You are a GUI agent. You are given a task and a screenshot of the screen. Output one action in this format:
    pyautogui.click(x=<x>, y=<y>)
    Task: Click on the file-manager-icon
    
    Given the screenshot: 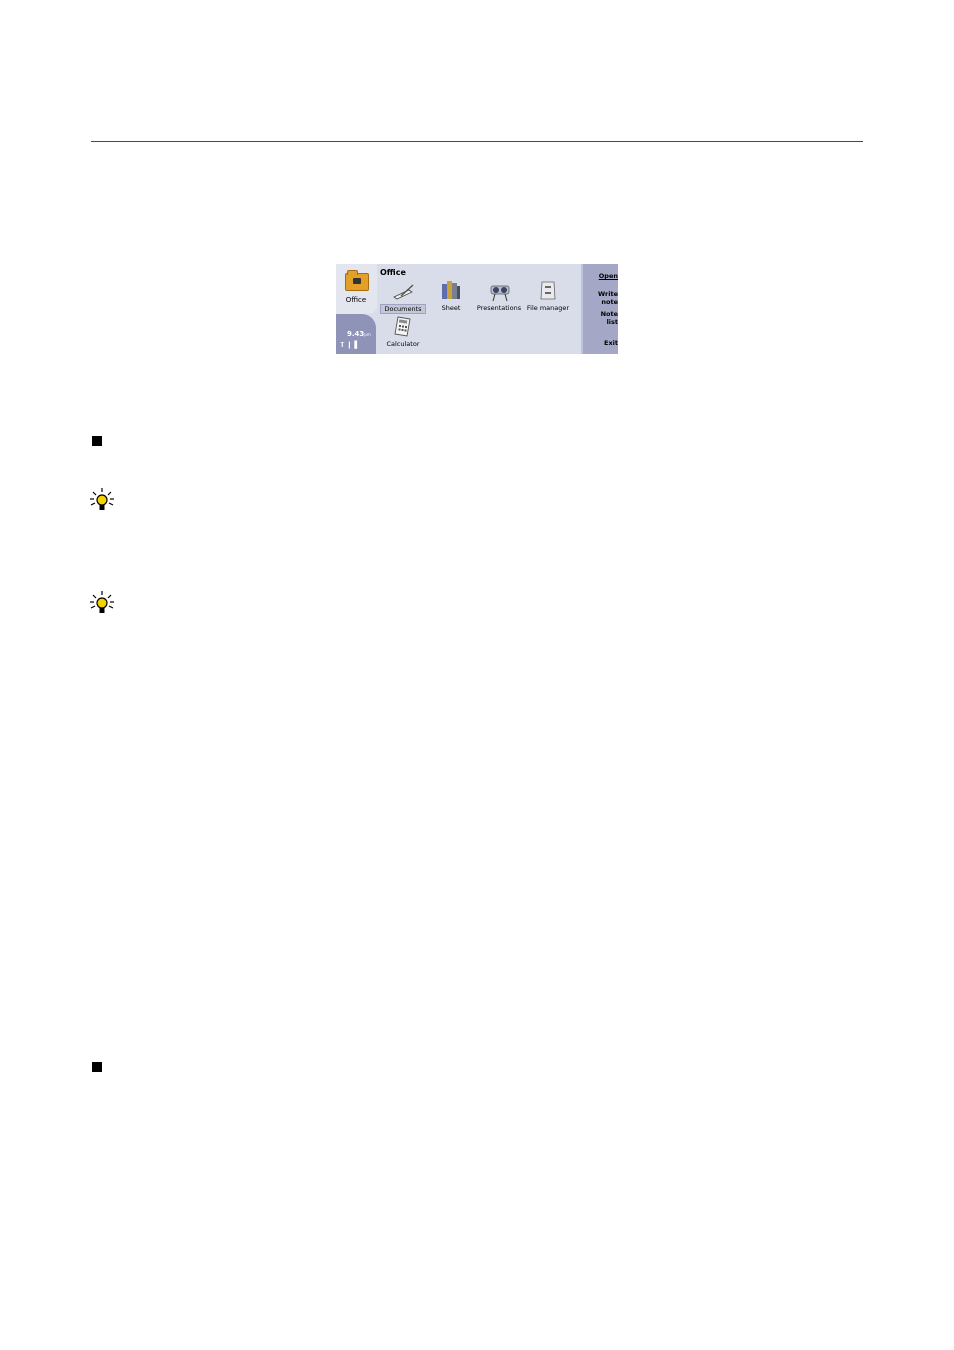 What is the action you would take?
    pyautogui.click(x=548, y=290)
    